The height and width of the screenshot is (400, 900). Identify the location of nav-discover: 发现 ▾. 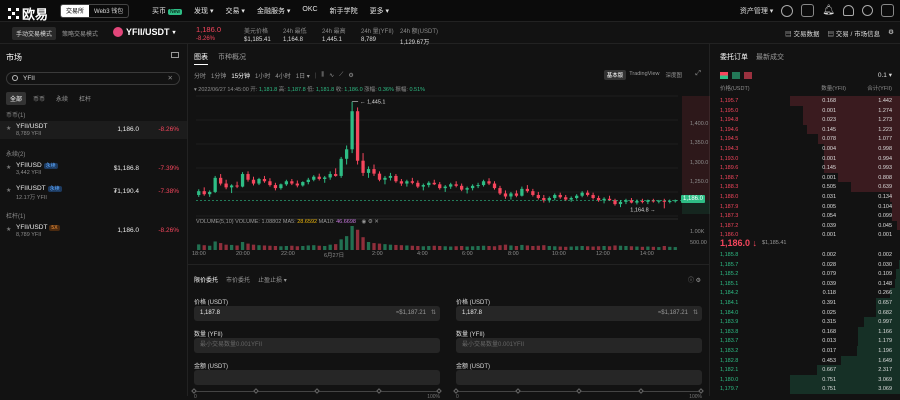
(203, 11).